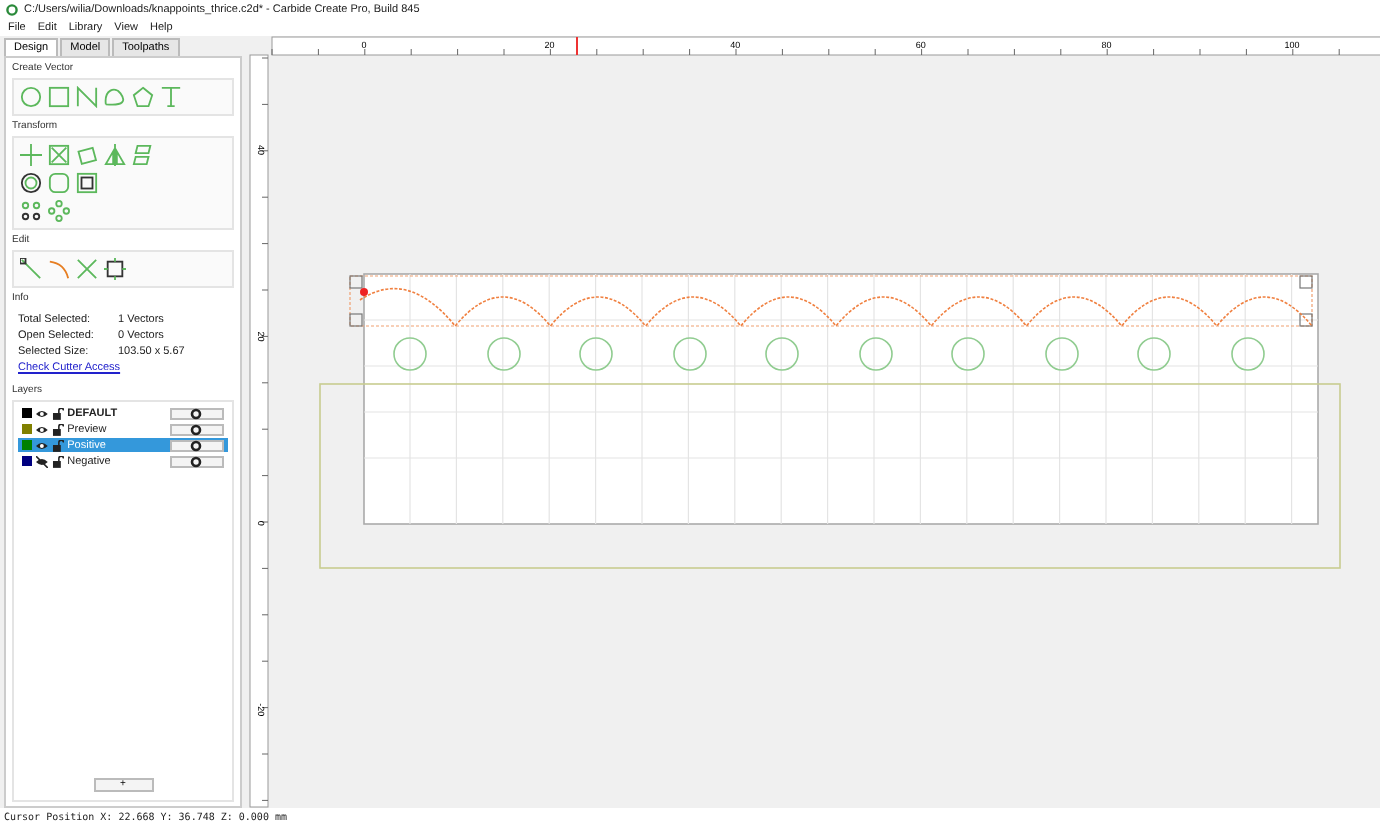 This screenshot has width=1380, height=828. Describe the element at coordinates (87, 97) in the screenshot. I see `polyline-icon` at that location.